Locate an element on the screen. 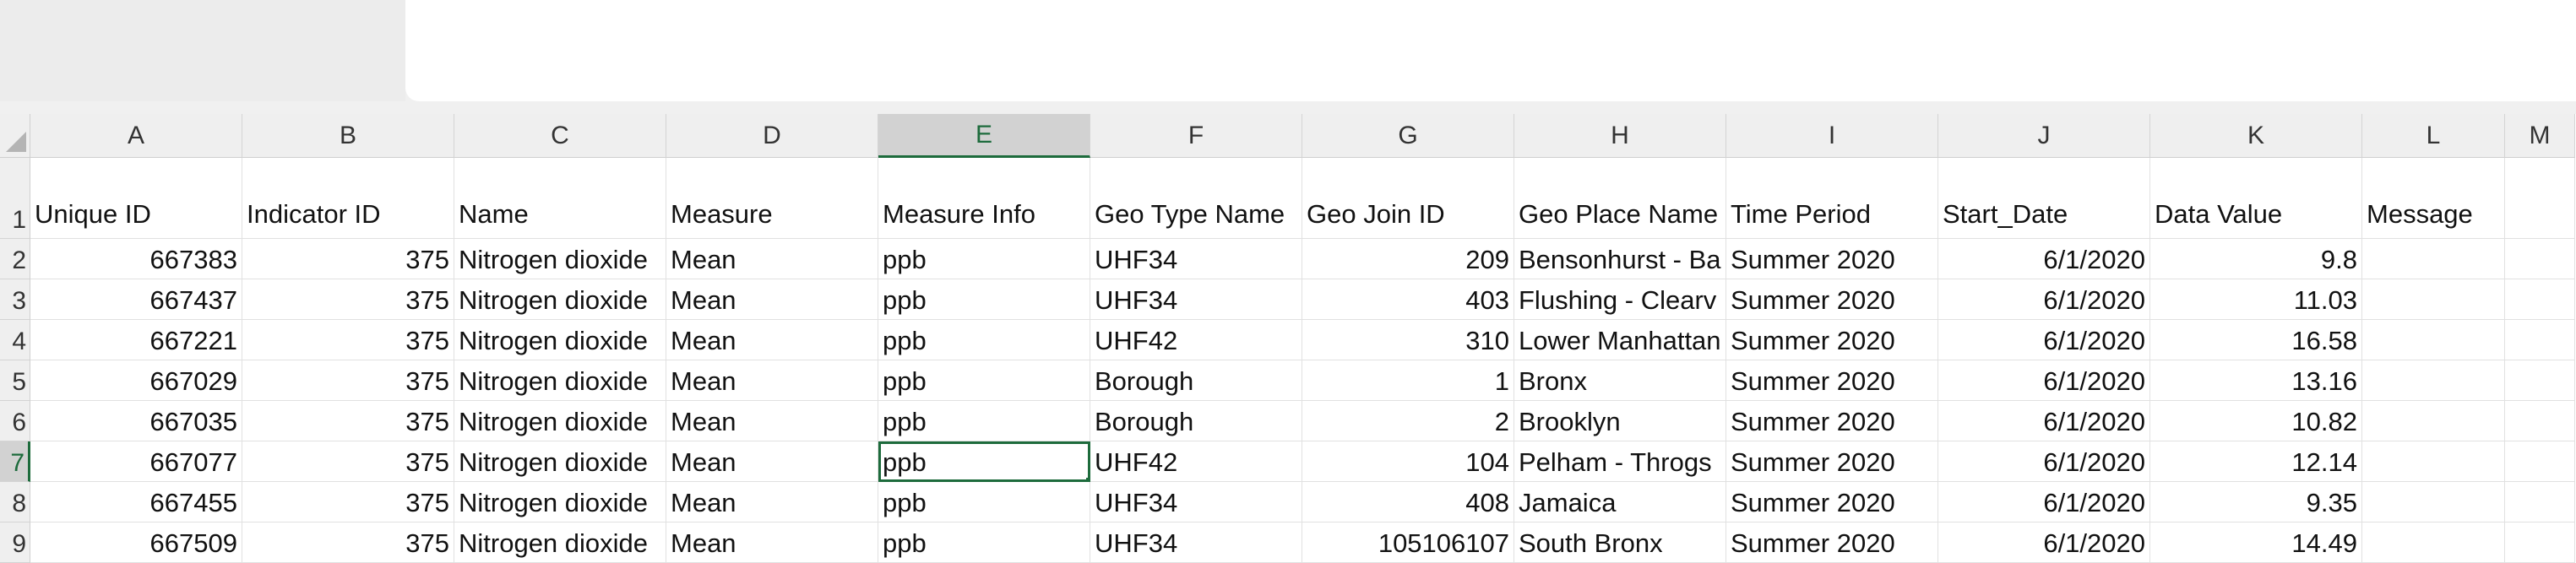  cell-d2: Mean is located at coordinates (772, 259).